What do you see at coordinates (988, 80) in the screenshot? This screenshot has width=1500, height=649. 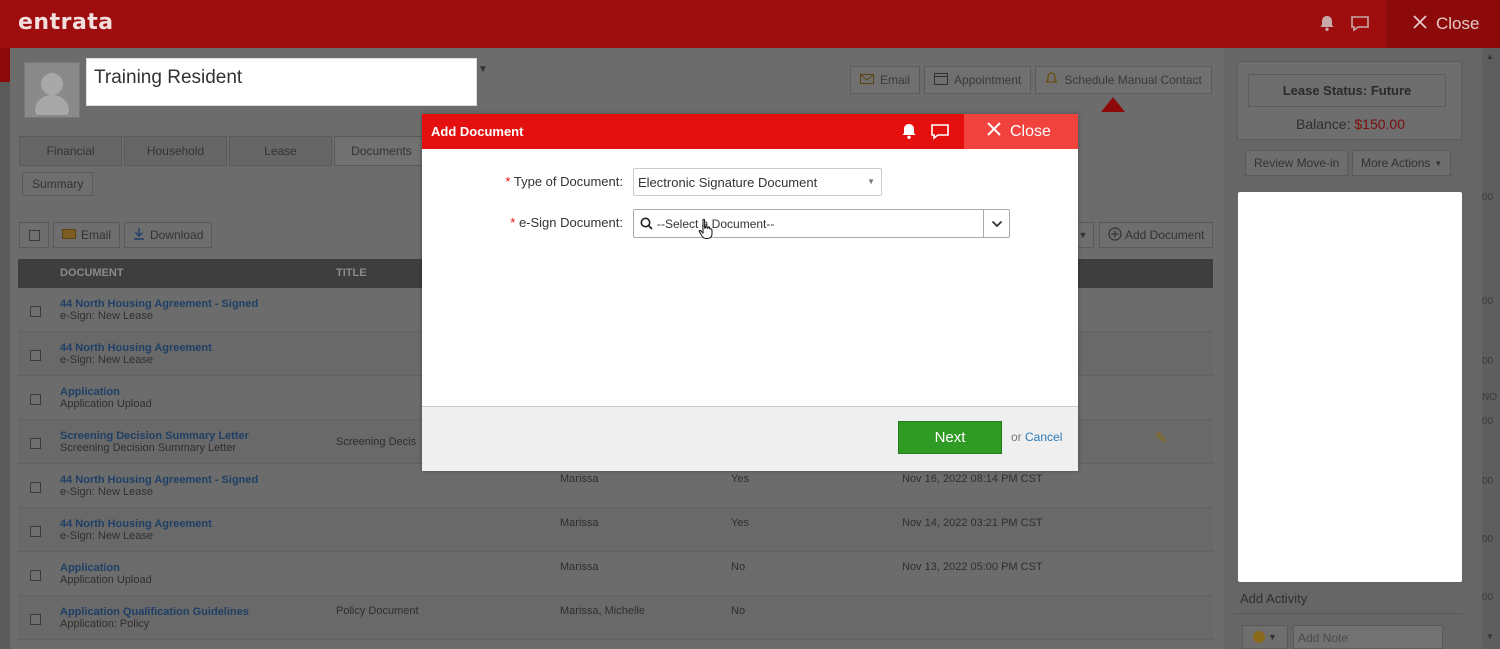 I see `appointment-action-label: Appointment` at bounding box center [988, 80].